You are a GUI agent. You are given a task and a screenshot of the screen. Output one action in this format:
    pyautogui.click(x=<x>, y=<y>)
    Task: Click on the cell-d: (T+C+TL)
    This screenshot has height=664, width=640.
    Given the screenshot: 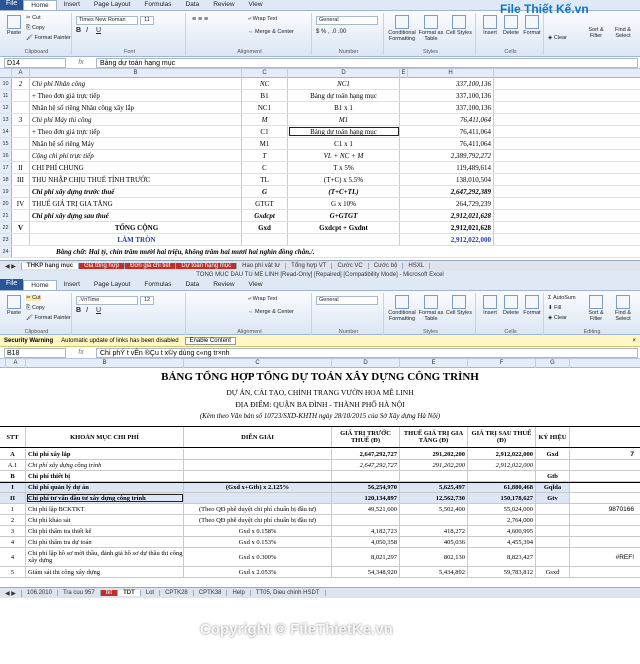 What is the action you would take?
    pyautogui.click(x=344, y=191)
    